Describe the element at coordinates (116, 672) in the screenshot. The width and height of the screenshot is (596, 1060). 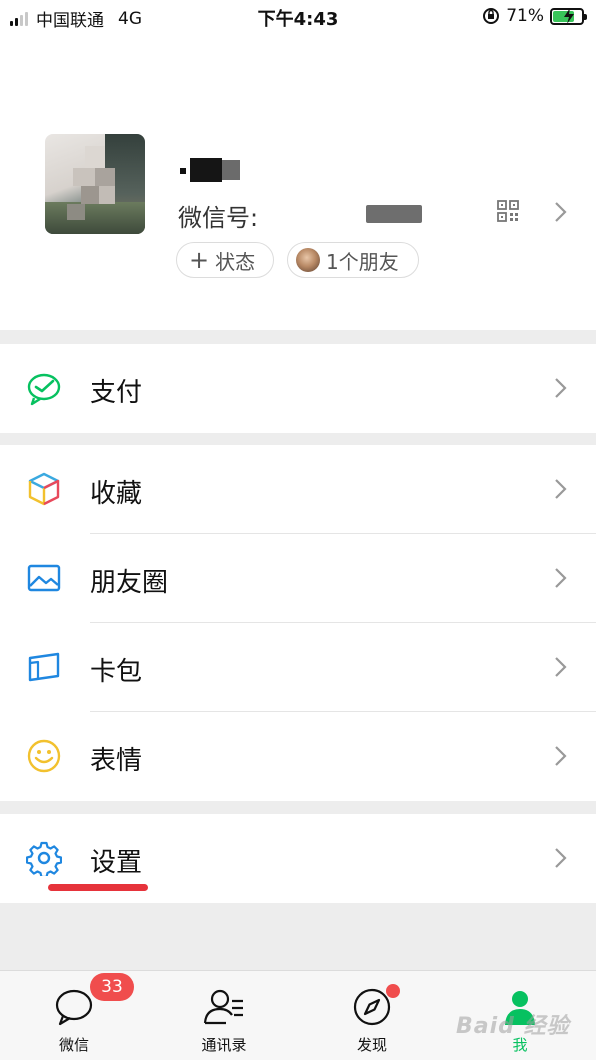
I see `menu-label-cards: 卡包` at that location.